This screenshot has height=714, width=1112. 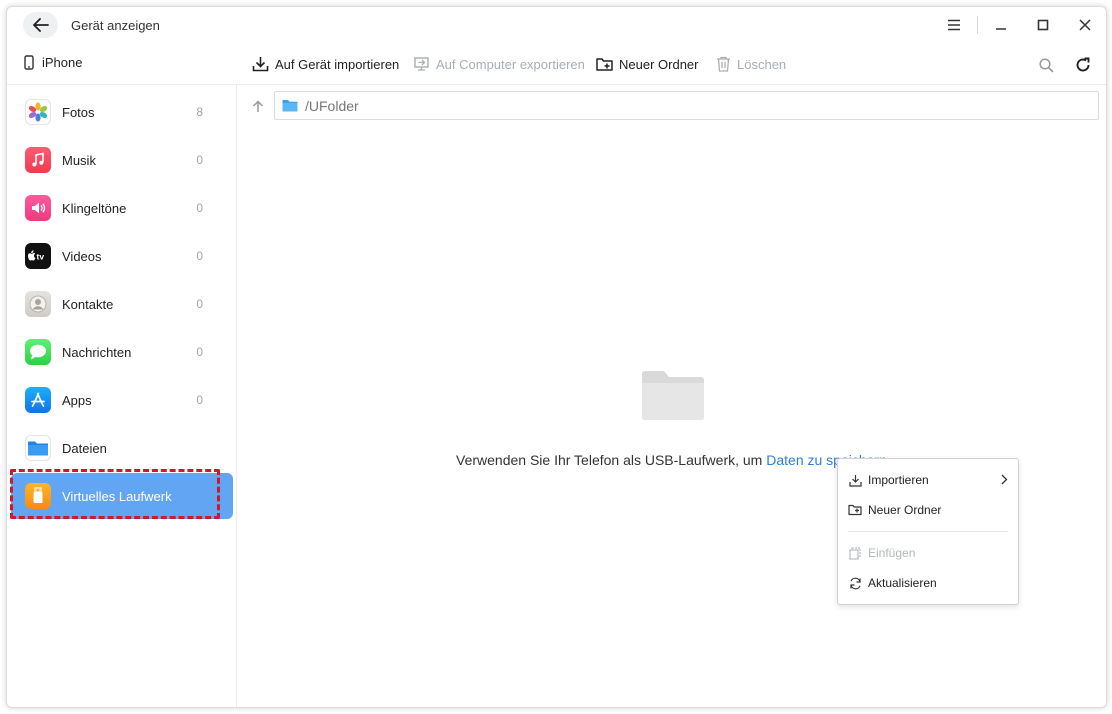 What do you see at coordinates (122, 160) in the screenshot?
I see `sidebar-item-music: Musik 0` at bounding box center [122, 160].